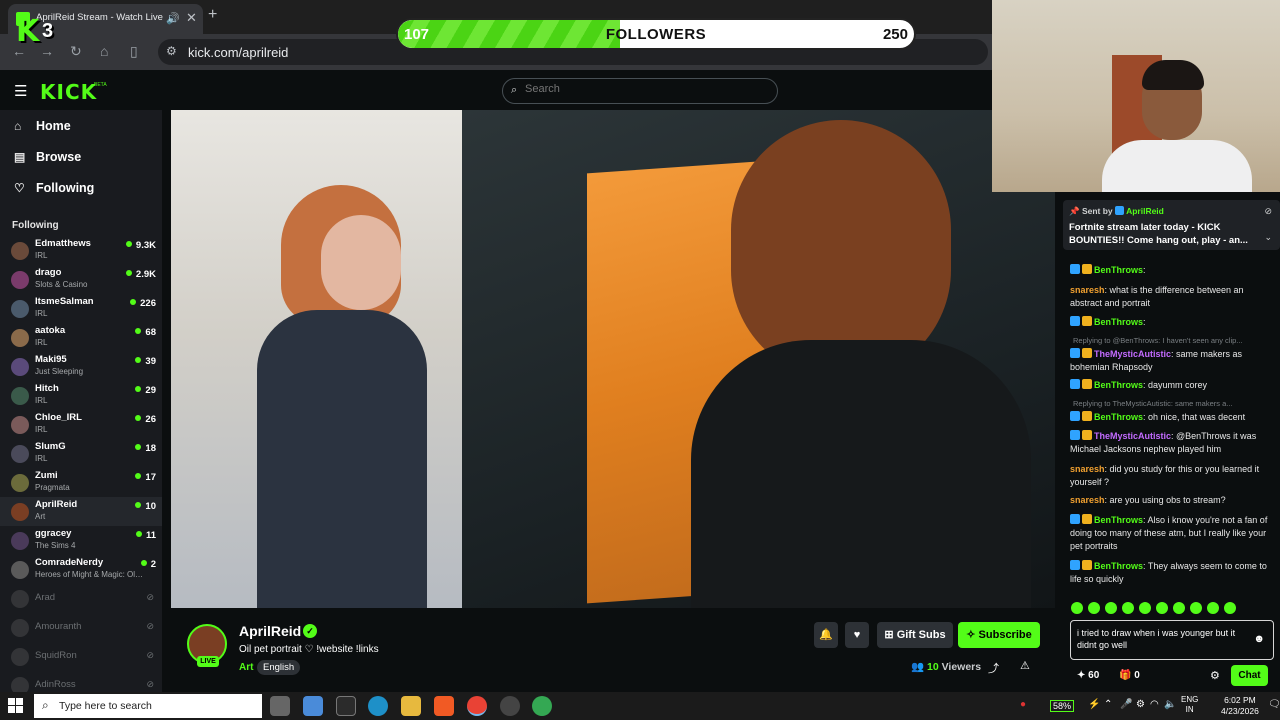 The image size is (1280, 720). What do you see at coordinates (857, 635) in the screenshot?
I see `follow-heart-button: ♥` at bounding box center [857, 635].